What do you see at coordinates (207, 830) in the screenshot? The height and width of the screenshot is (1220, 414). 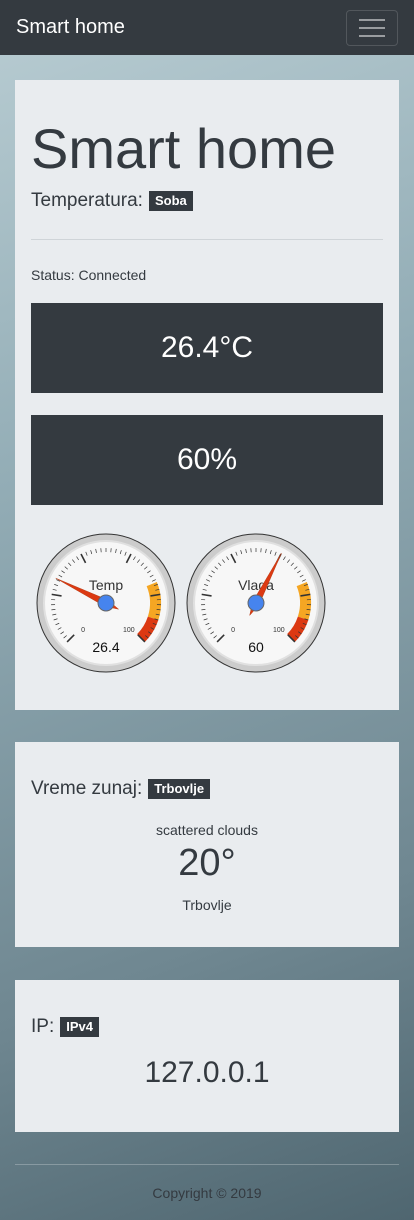 I see `weather-description: scattered clouds` at bounding box center [207, 830].